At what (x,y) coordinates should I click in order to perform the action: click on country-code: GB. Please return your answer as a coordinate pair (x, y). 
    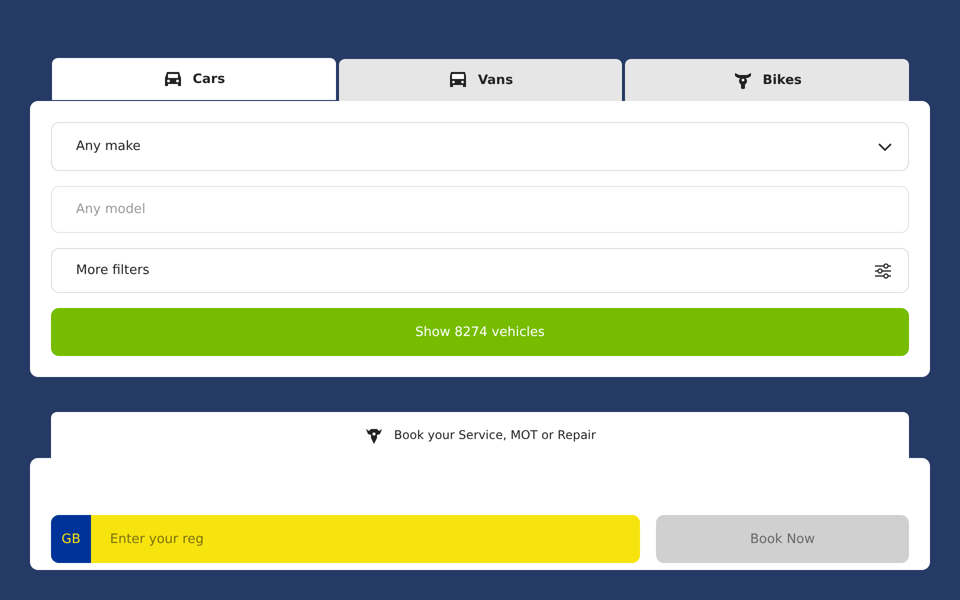
    Looking at the image, I should click on (71, 539).